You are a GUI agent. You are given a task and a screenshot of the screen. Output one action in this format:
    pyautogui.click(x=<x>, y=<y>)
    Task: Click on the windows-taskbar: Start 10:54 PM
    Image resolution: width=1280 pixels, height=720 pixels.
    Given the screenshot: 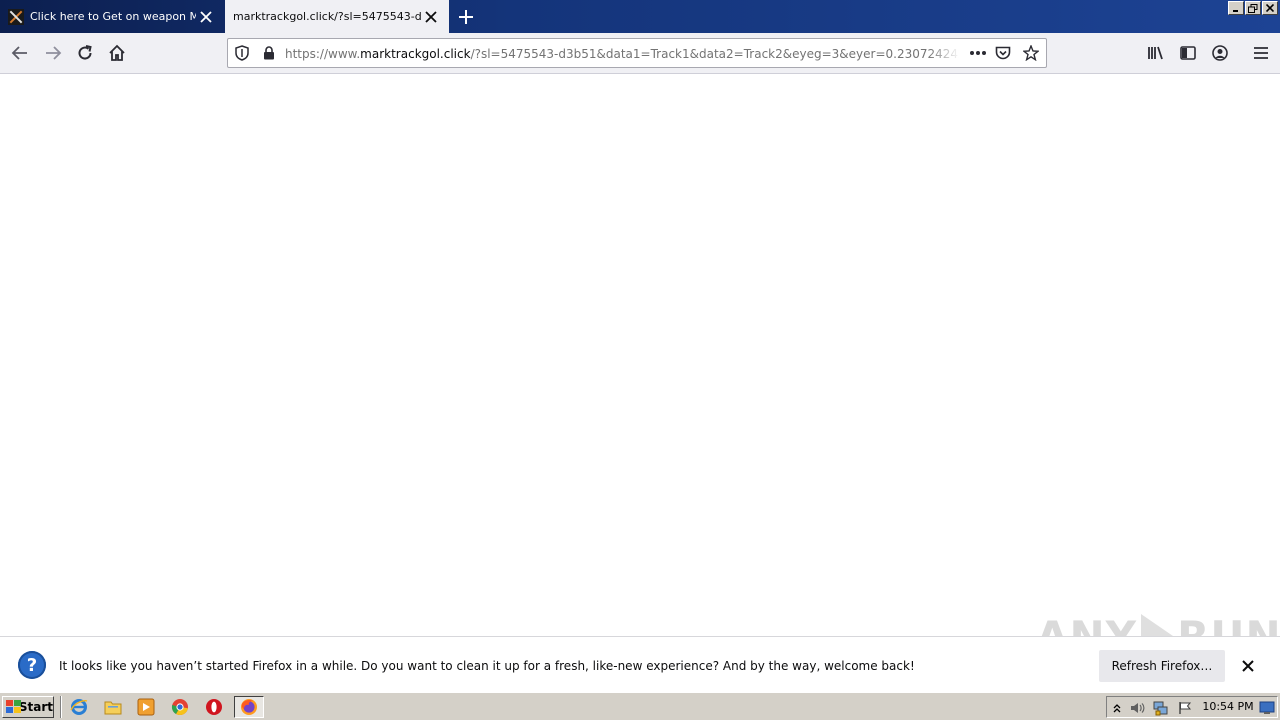 What is the action you would take?
    pyautogui.click(x=640, y=706)
    